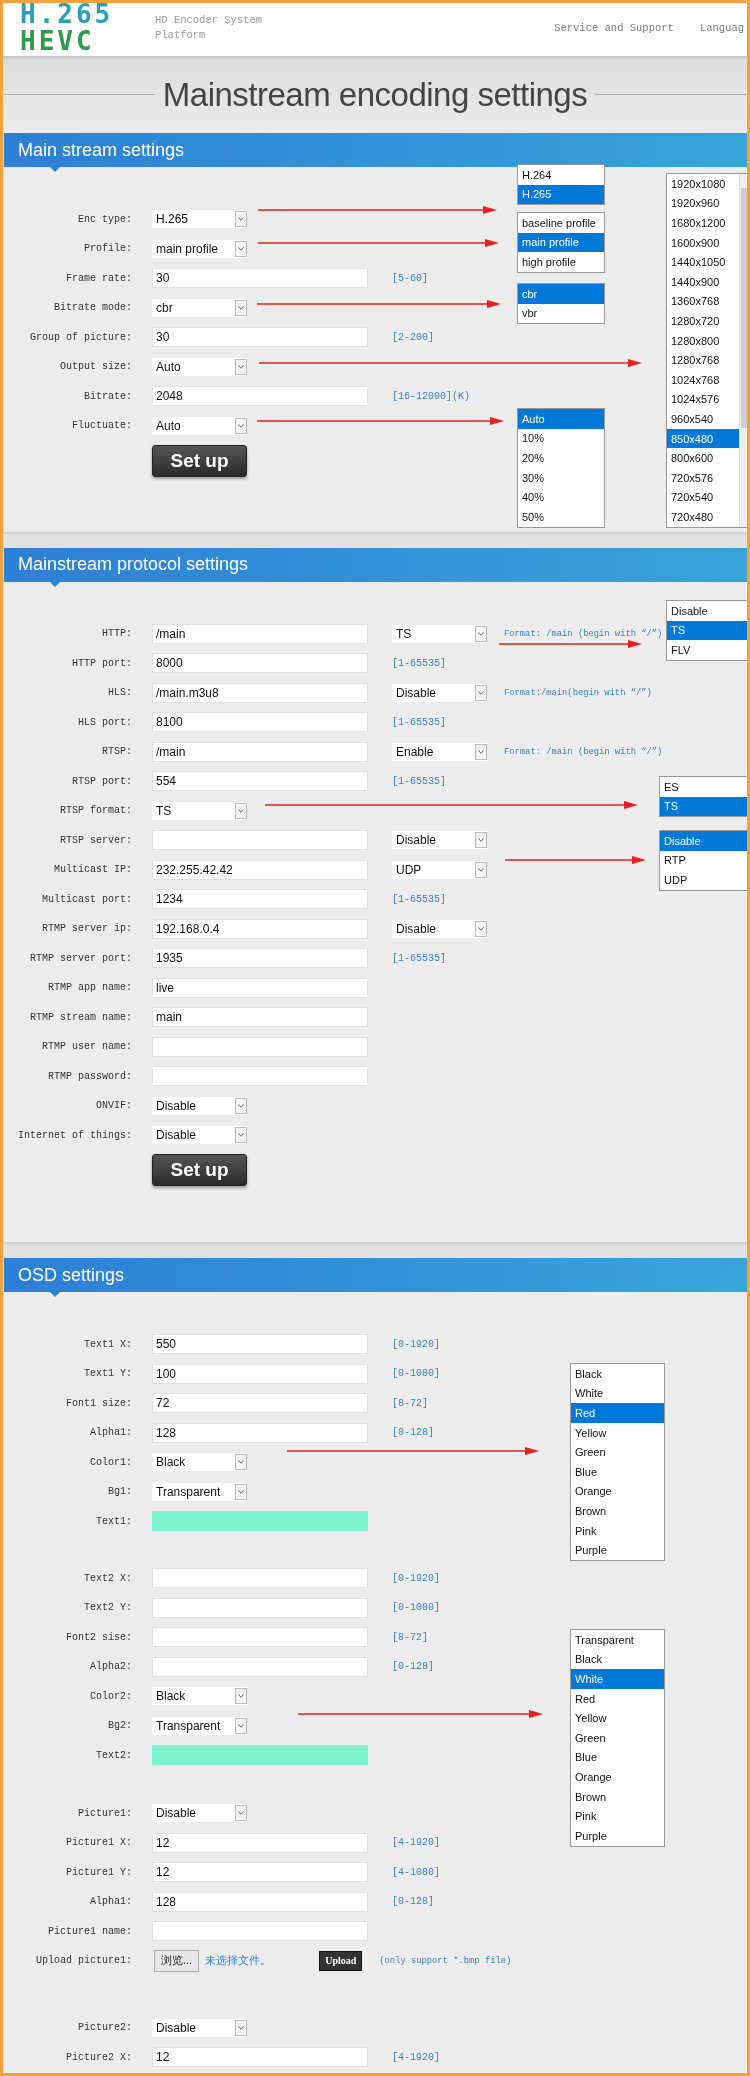 This screenshot has height=2076, width=750. I want to click on dropdown-select: cbr, so click(199, 307).